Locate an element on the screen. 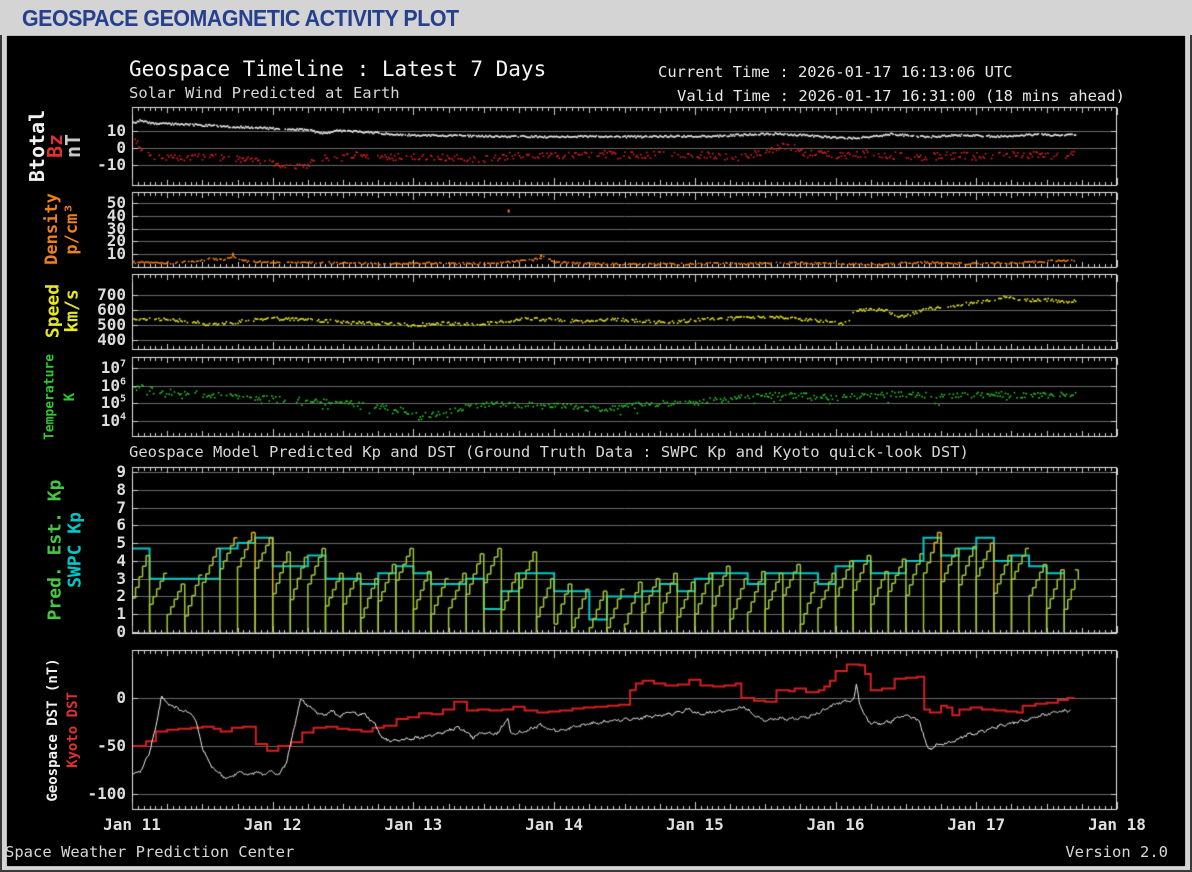 Image resolution: width=1192 pixels, height=872 pixels. footer-credit: Space Weather Prediction Center is located at coordinates (150, 852).